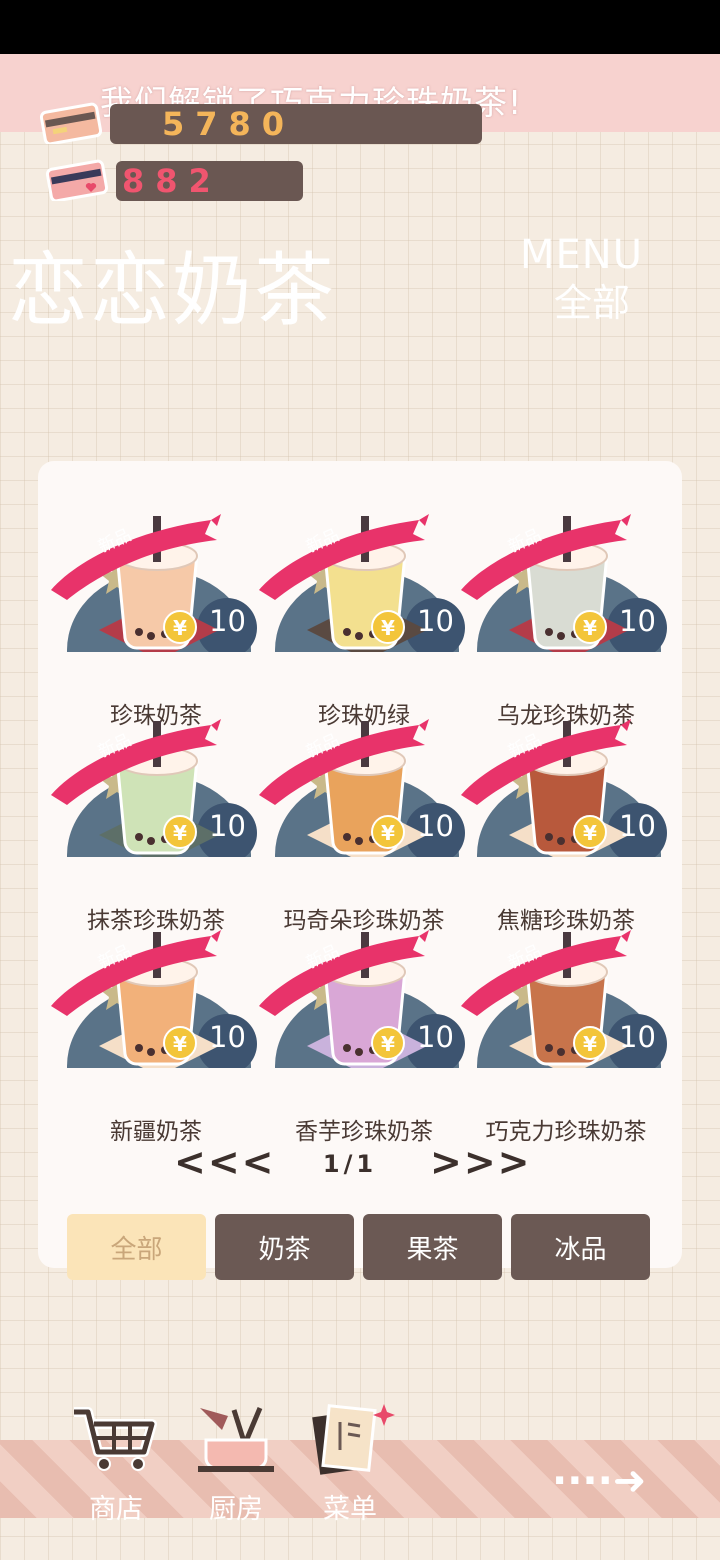  I want to click on kitchen-icon, so click(236, 1439).